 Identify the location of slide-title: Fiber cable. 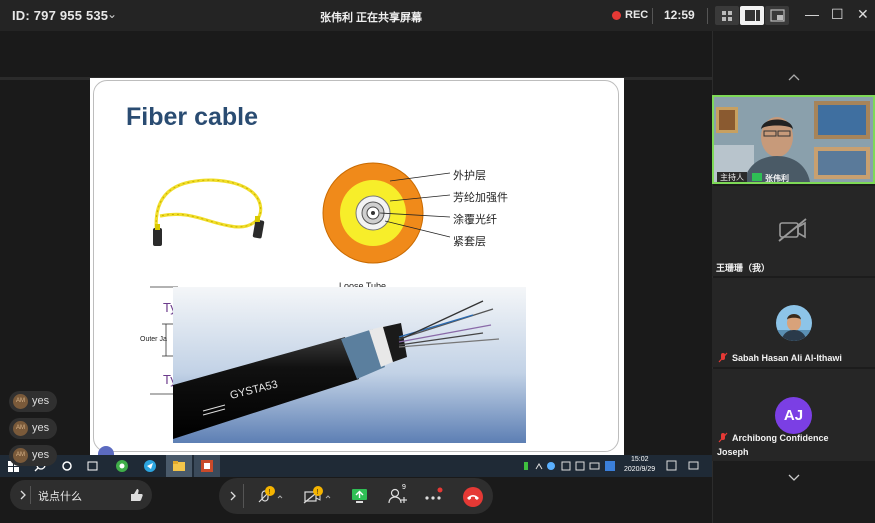
(192, 117).